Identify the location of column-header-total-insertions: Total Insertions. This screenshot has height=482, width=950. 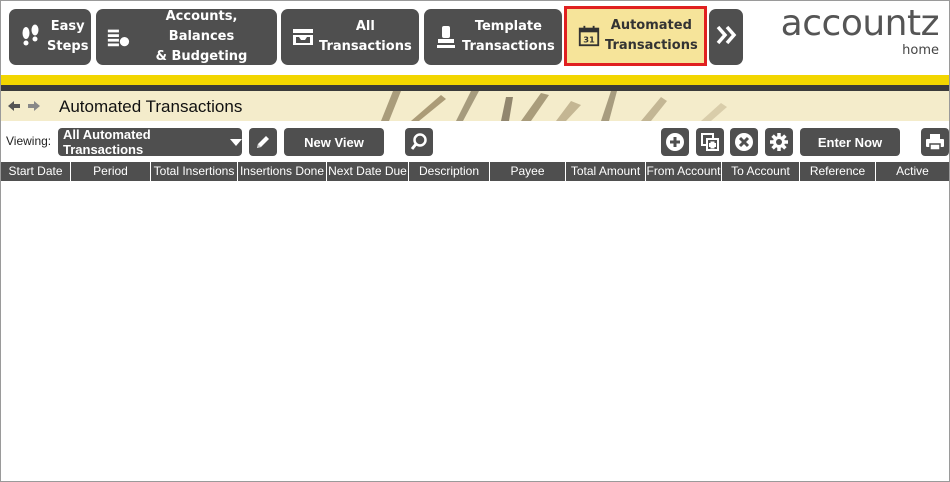
(194, 171).